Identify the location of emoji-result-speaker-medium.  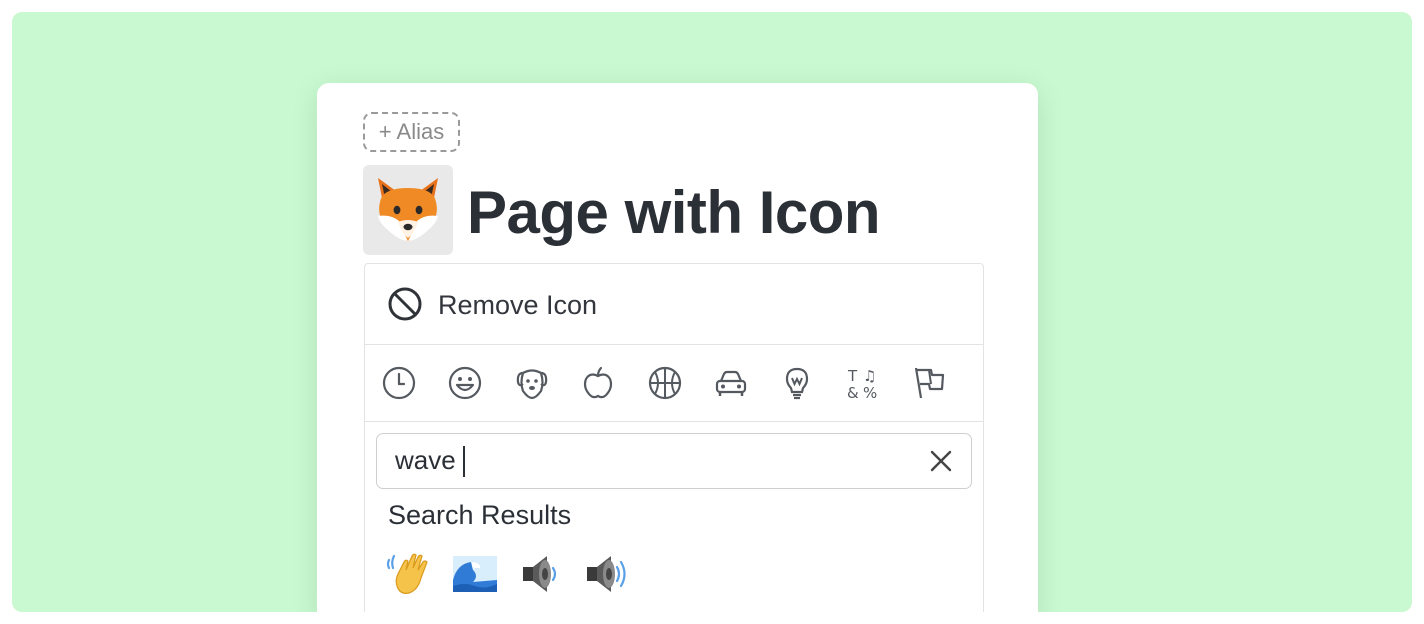
(541, 574).